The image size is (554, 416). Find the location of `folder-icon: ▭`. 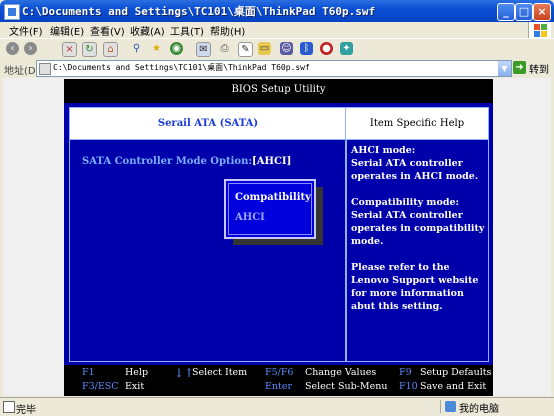

folder-icon: ▭ is located at coordinates (264, 48).